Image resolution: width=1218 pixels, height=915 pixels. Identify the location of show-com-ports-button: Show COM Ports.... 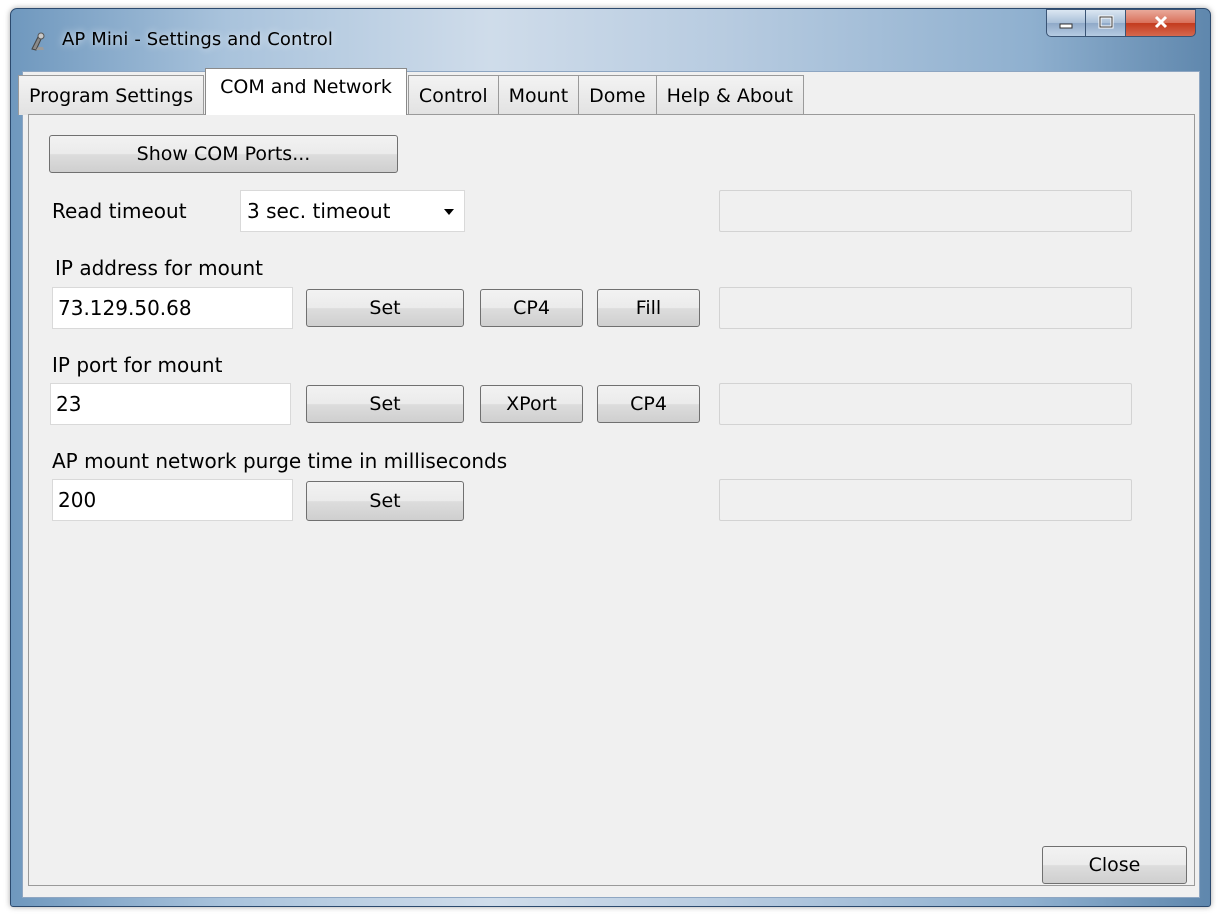
(223, 154).